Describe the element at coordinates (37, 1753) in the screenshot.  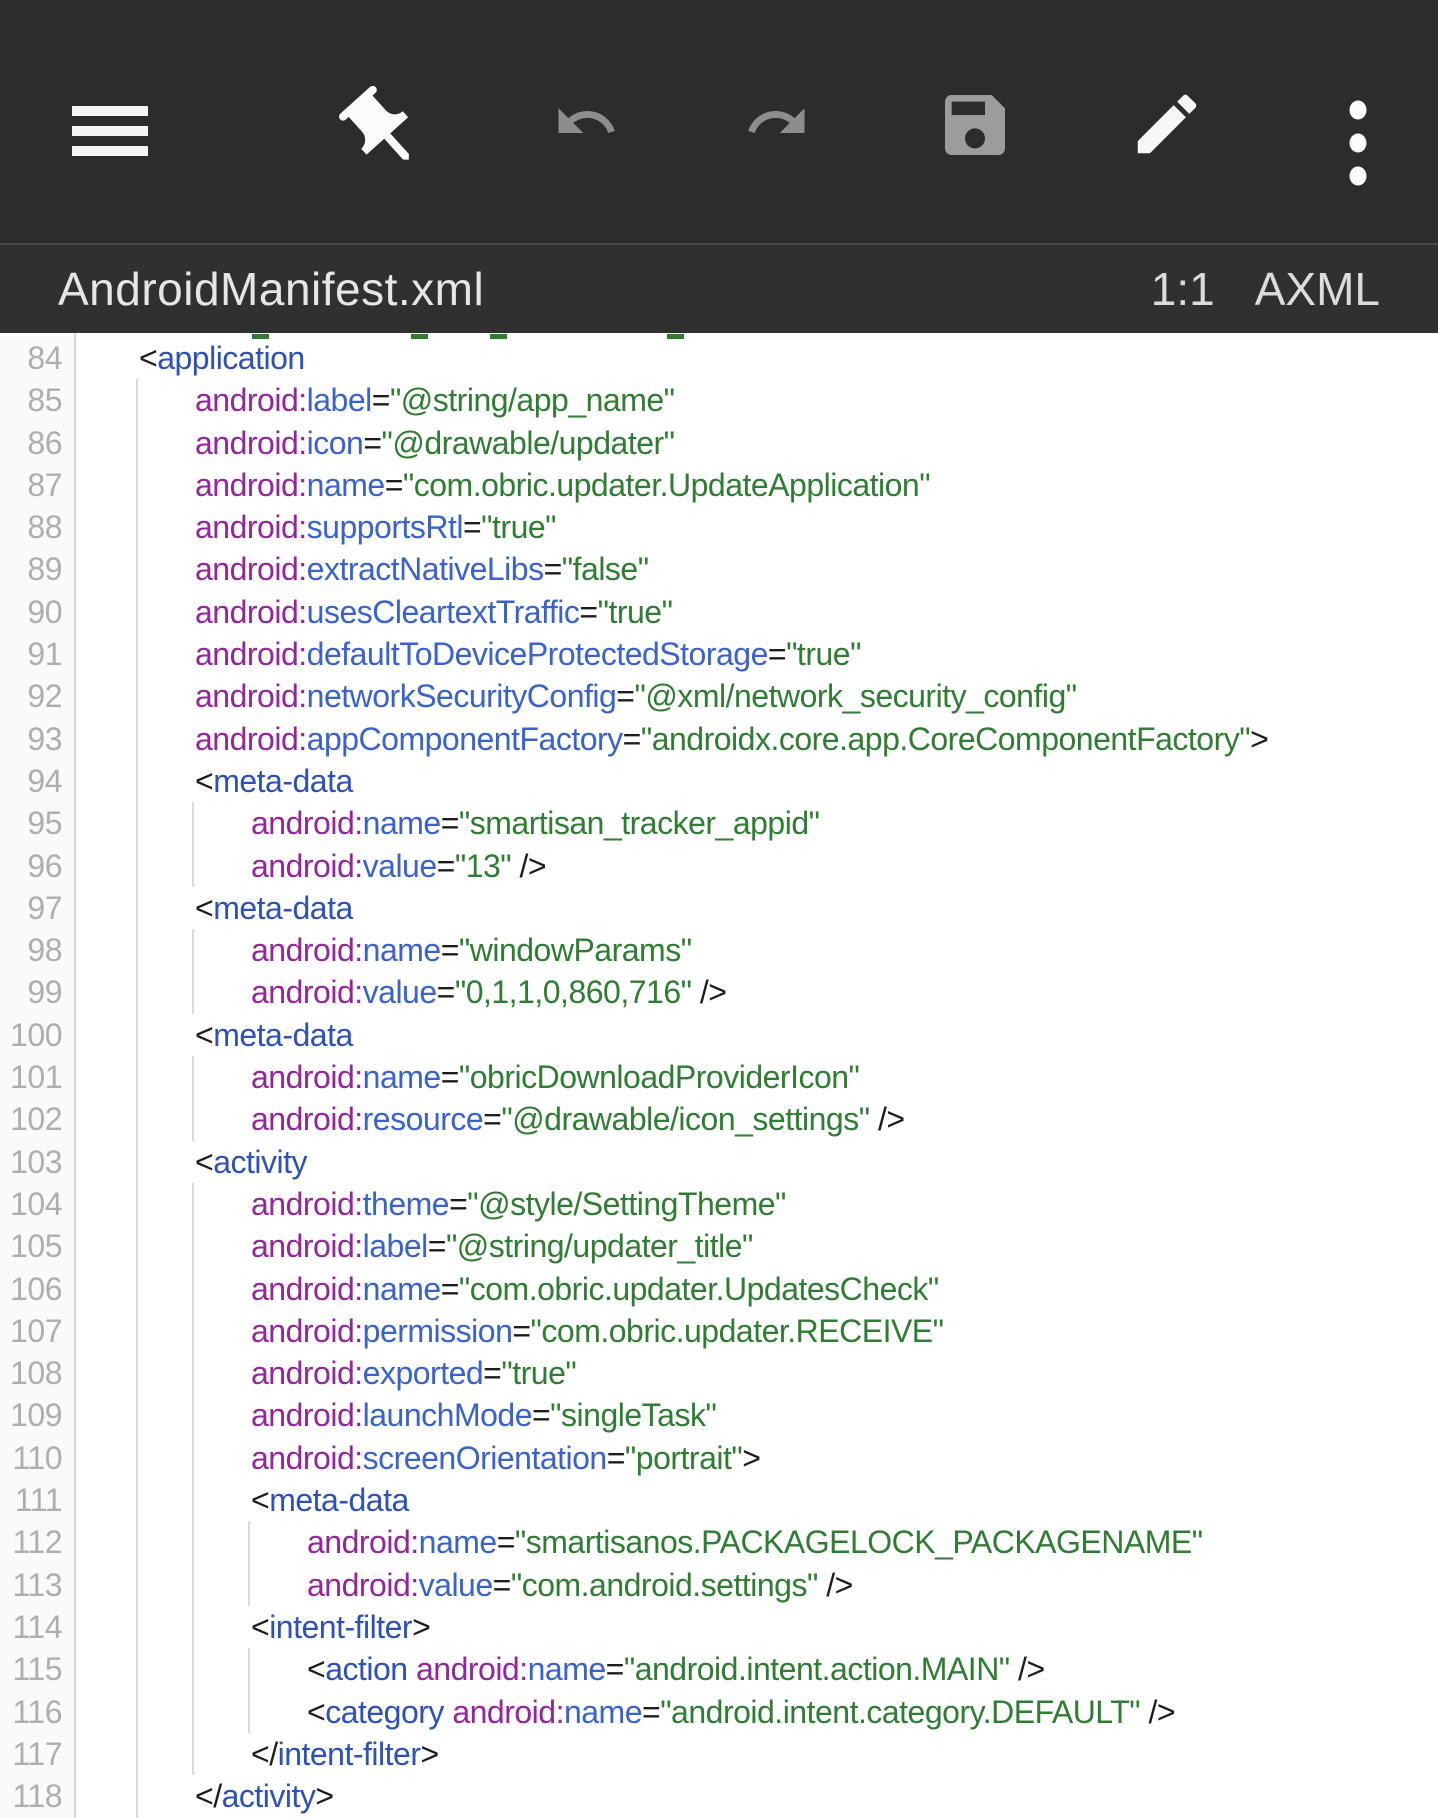
I see `line-number: 117` at that location.